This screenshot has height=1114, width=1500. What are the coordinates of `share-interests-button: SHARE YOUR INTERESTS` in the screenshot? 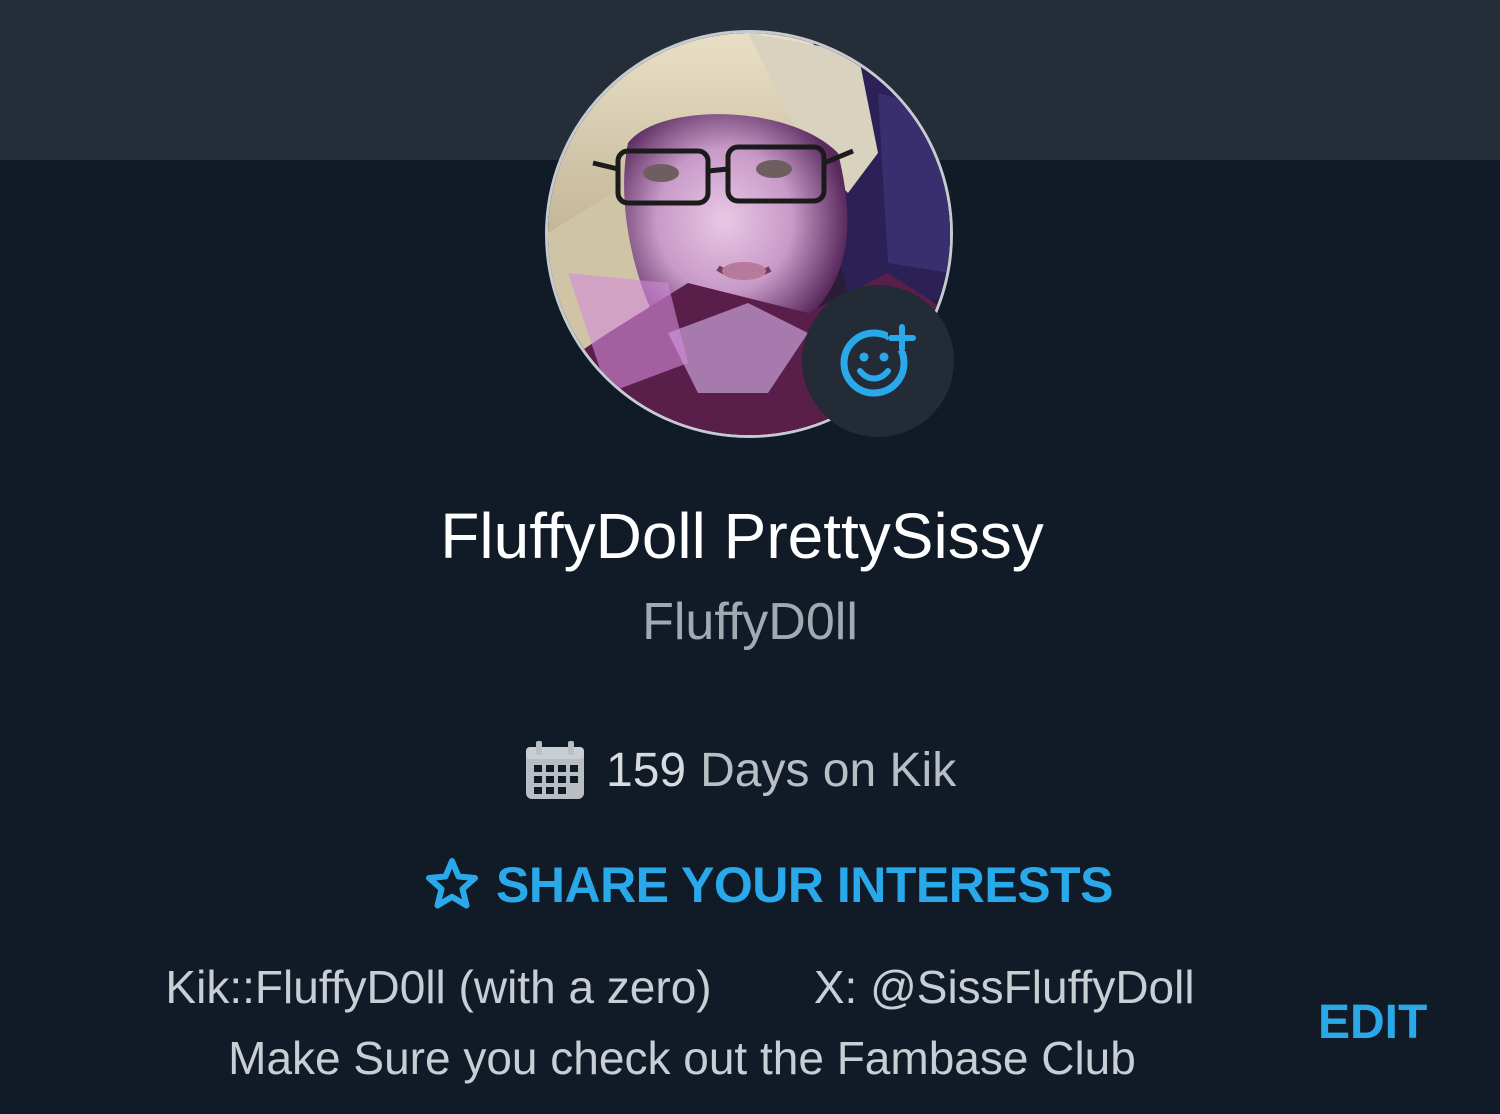 It's located at (767, 885).